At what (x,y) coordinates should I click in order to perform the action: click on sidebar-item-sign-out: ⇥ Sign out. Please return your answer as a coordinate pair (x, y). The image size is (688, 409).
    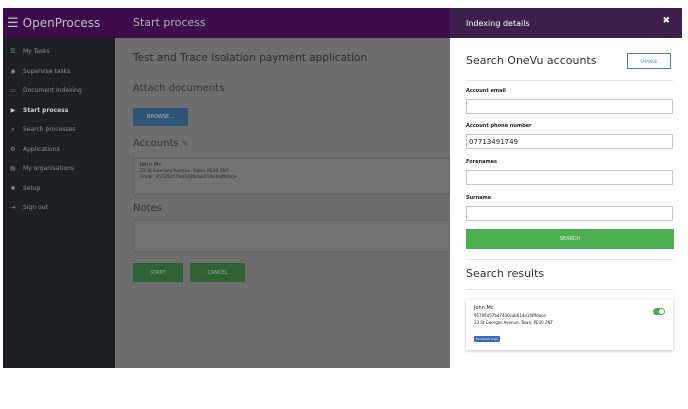
    Looking at the image, I should click on (59, 208).